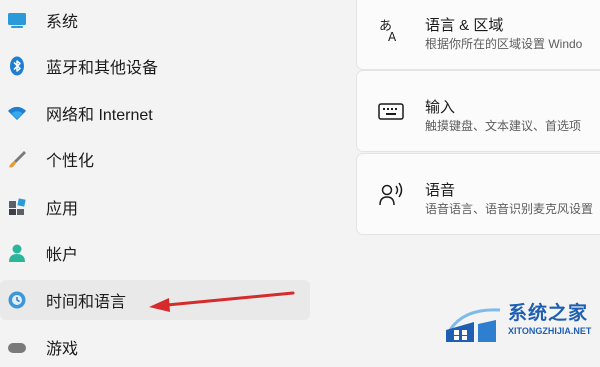  What do you see at coordinates (17, 20) in the screenshot?
I see `monitor-icon` at bounding box center [17, 20].